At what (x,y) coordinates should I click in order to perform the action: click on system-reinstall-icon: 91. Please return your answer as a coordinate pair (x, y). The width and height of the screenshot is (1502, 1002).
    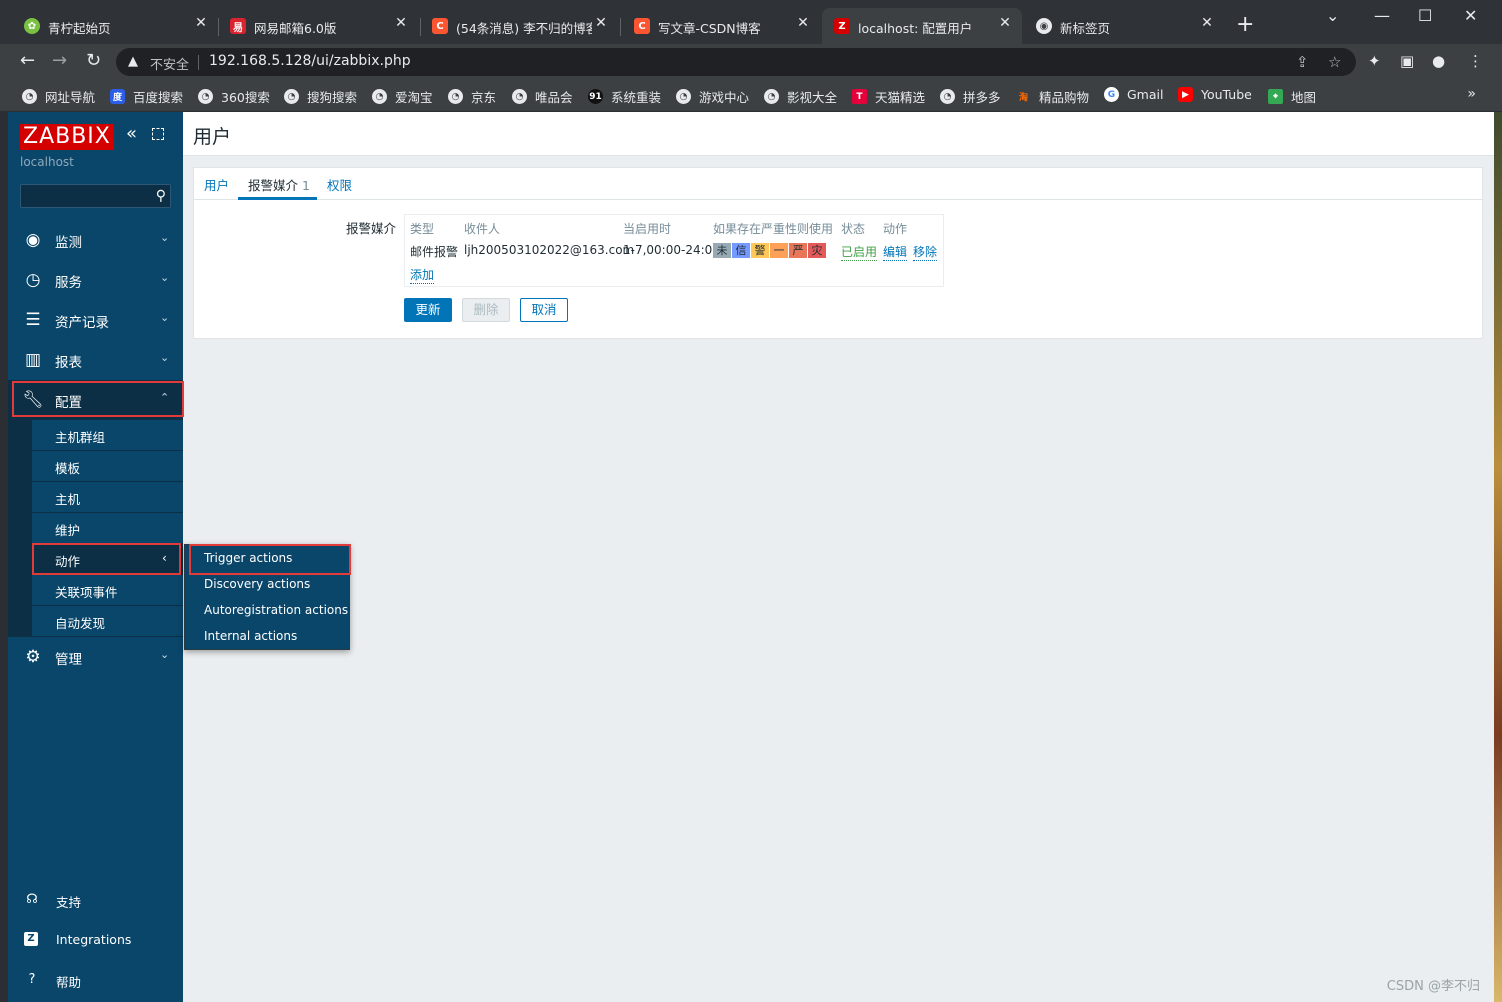
    Looking at the image, I should click on (595, 96).